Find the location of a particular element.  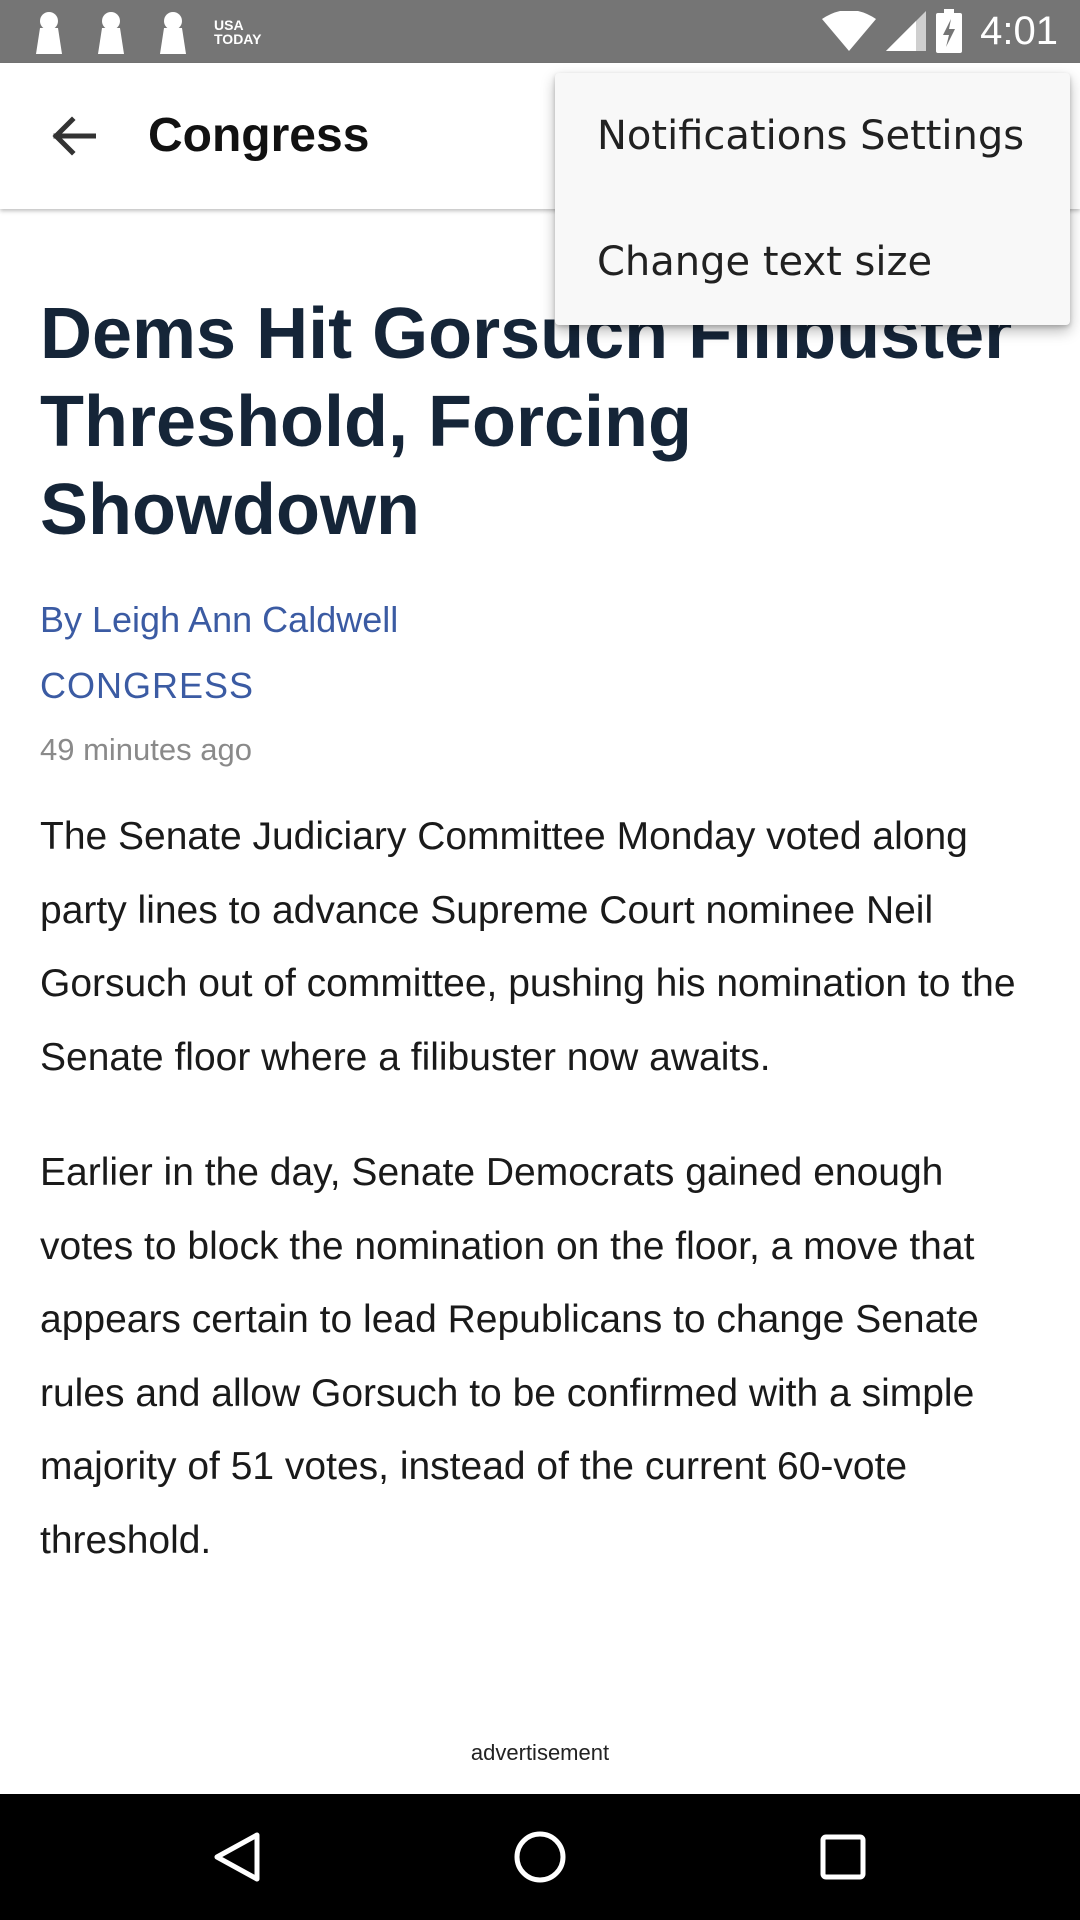

back-triangle-icon is located at coordinates (237, 1857).